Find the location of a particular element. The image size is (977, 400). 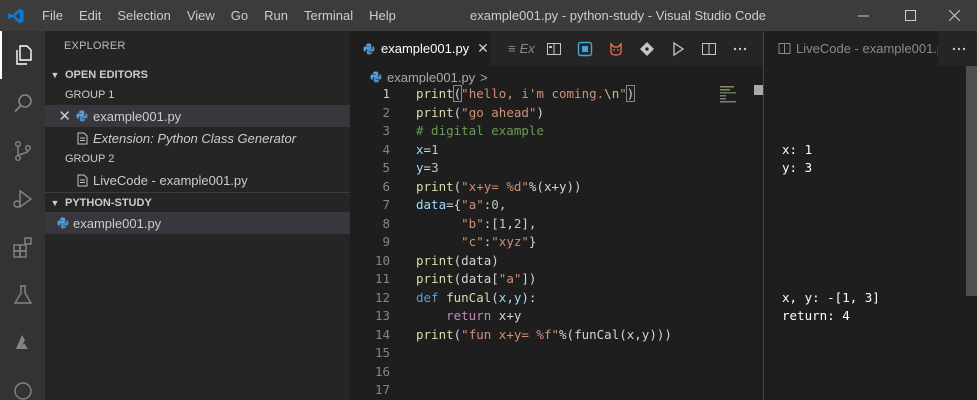

code-token: # digital example is located at coordinates (480, 130).